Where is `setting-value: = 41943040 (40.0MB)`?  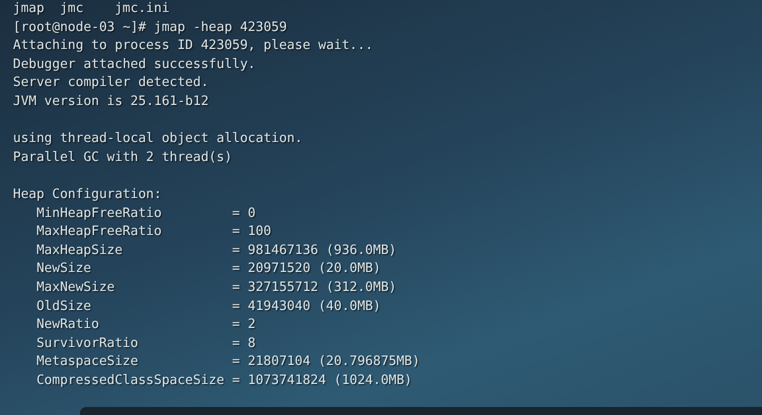 setting-value: = 41943040 (40.0MB) is located at coordinates (306, 307).